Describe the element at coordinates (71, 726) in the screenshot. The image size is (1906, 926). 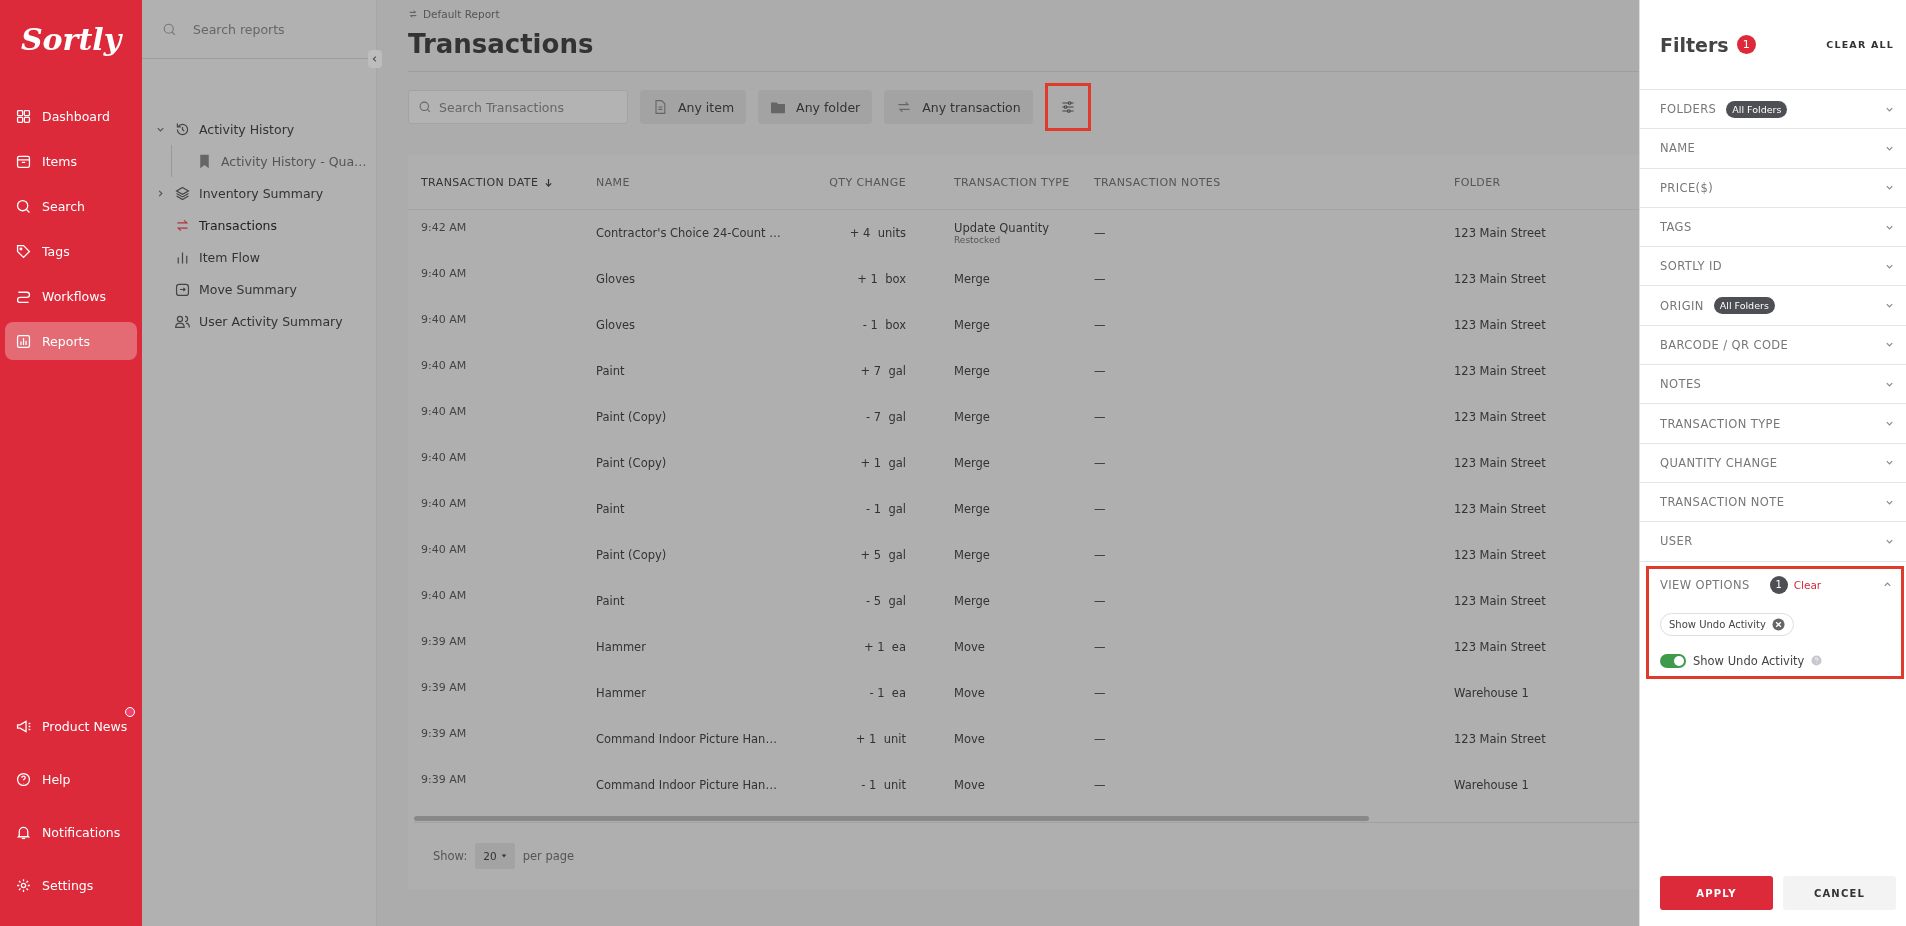
I see `nav-item: Product News` at that location.